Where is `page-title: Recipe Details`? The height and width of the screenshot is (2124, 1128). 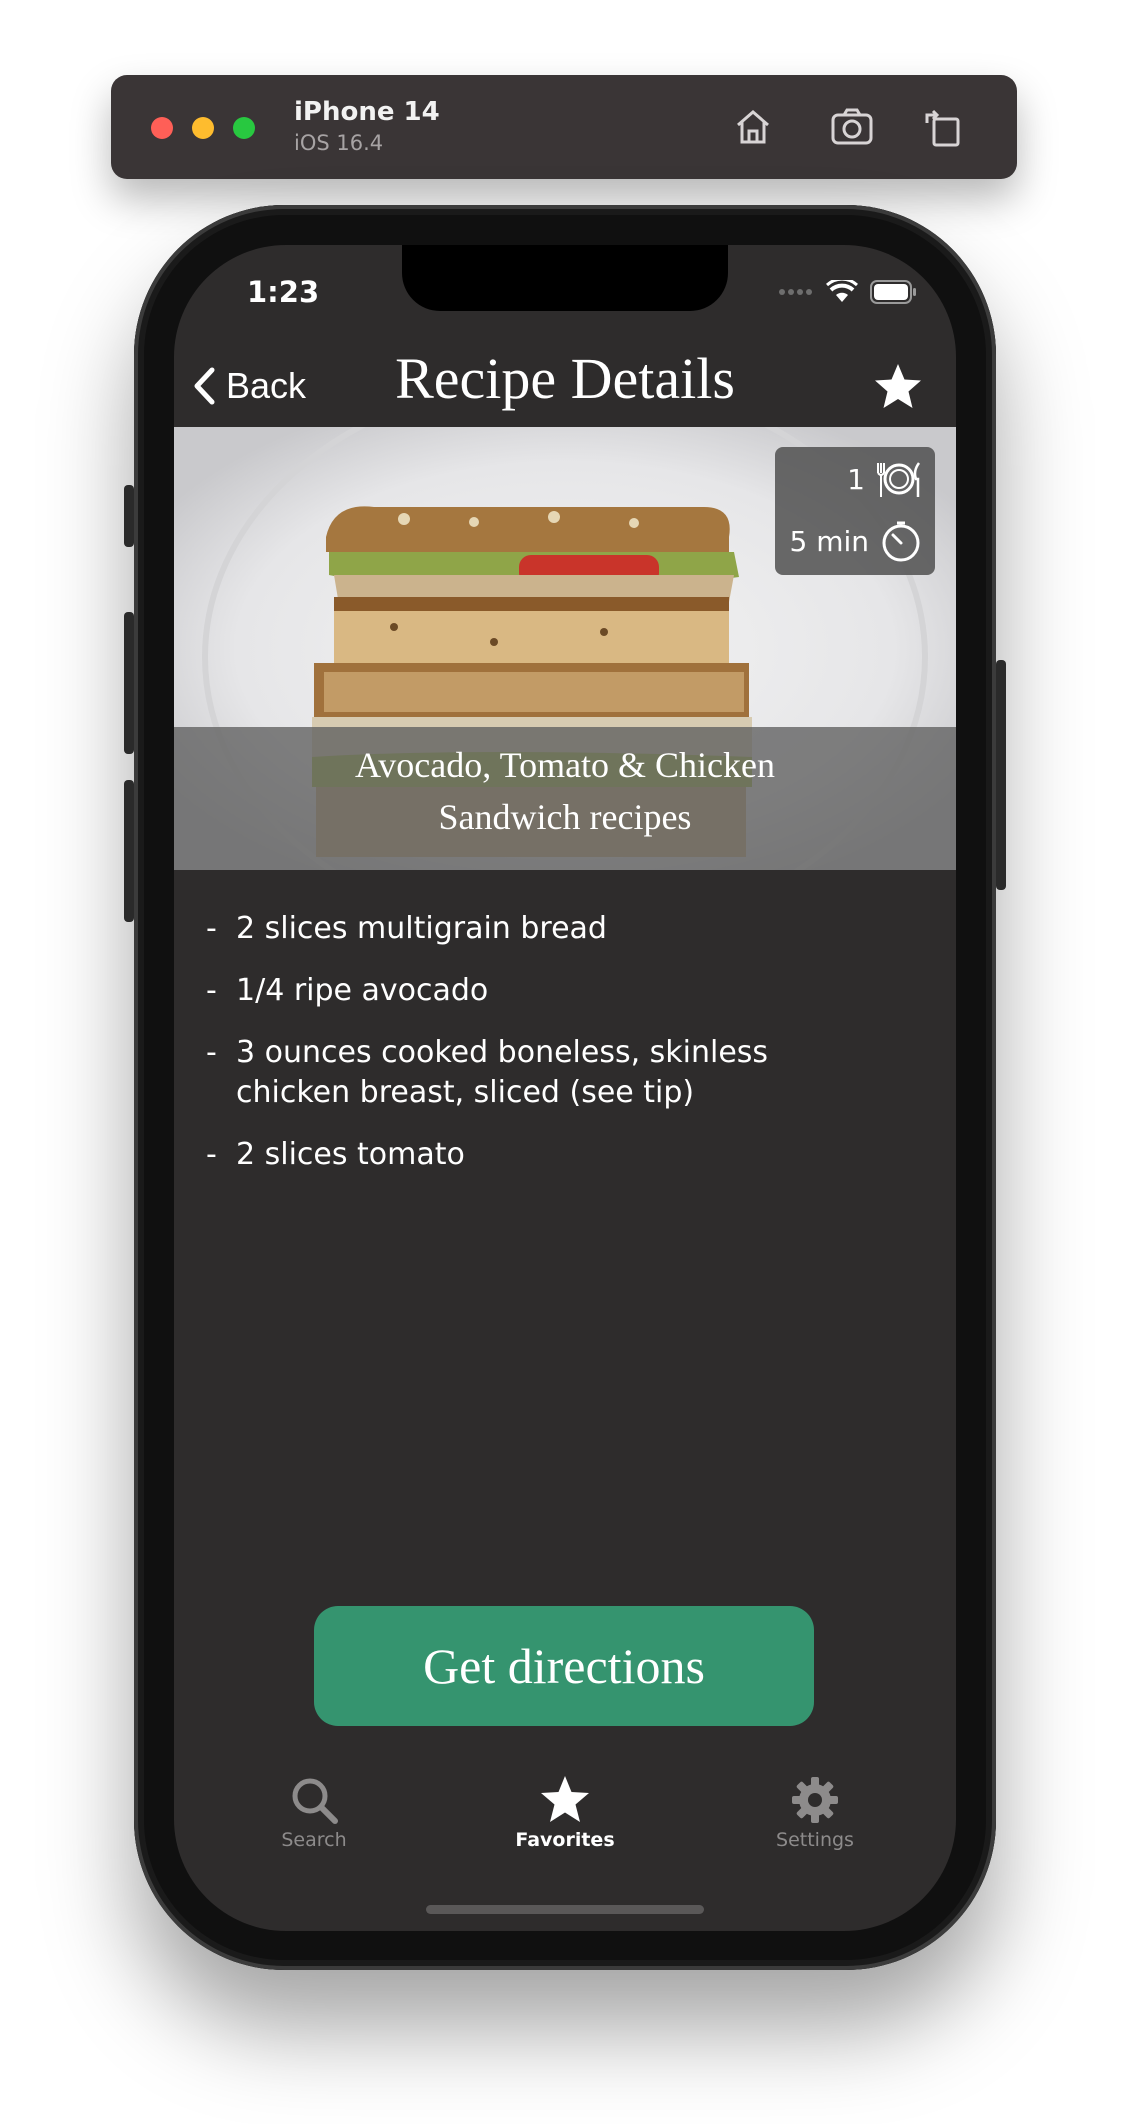 page-title: Recipe Details is located at coordinates (565, 378).